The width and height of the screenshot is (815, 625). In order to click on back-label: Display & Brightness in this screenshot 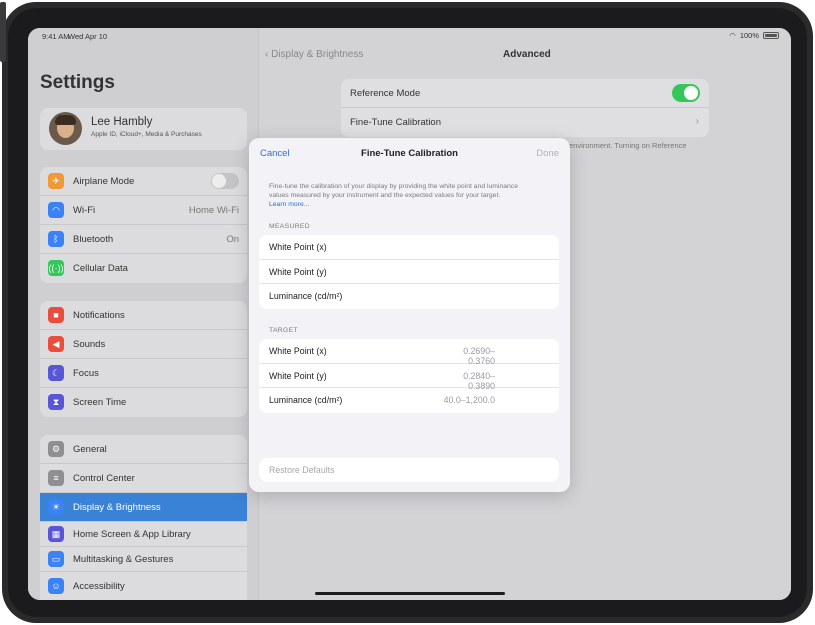, I will do `click(317, 54)`.